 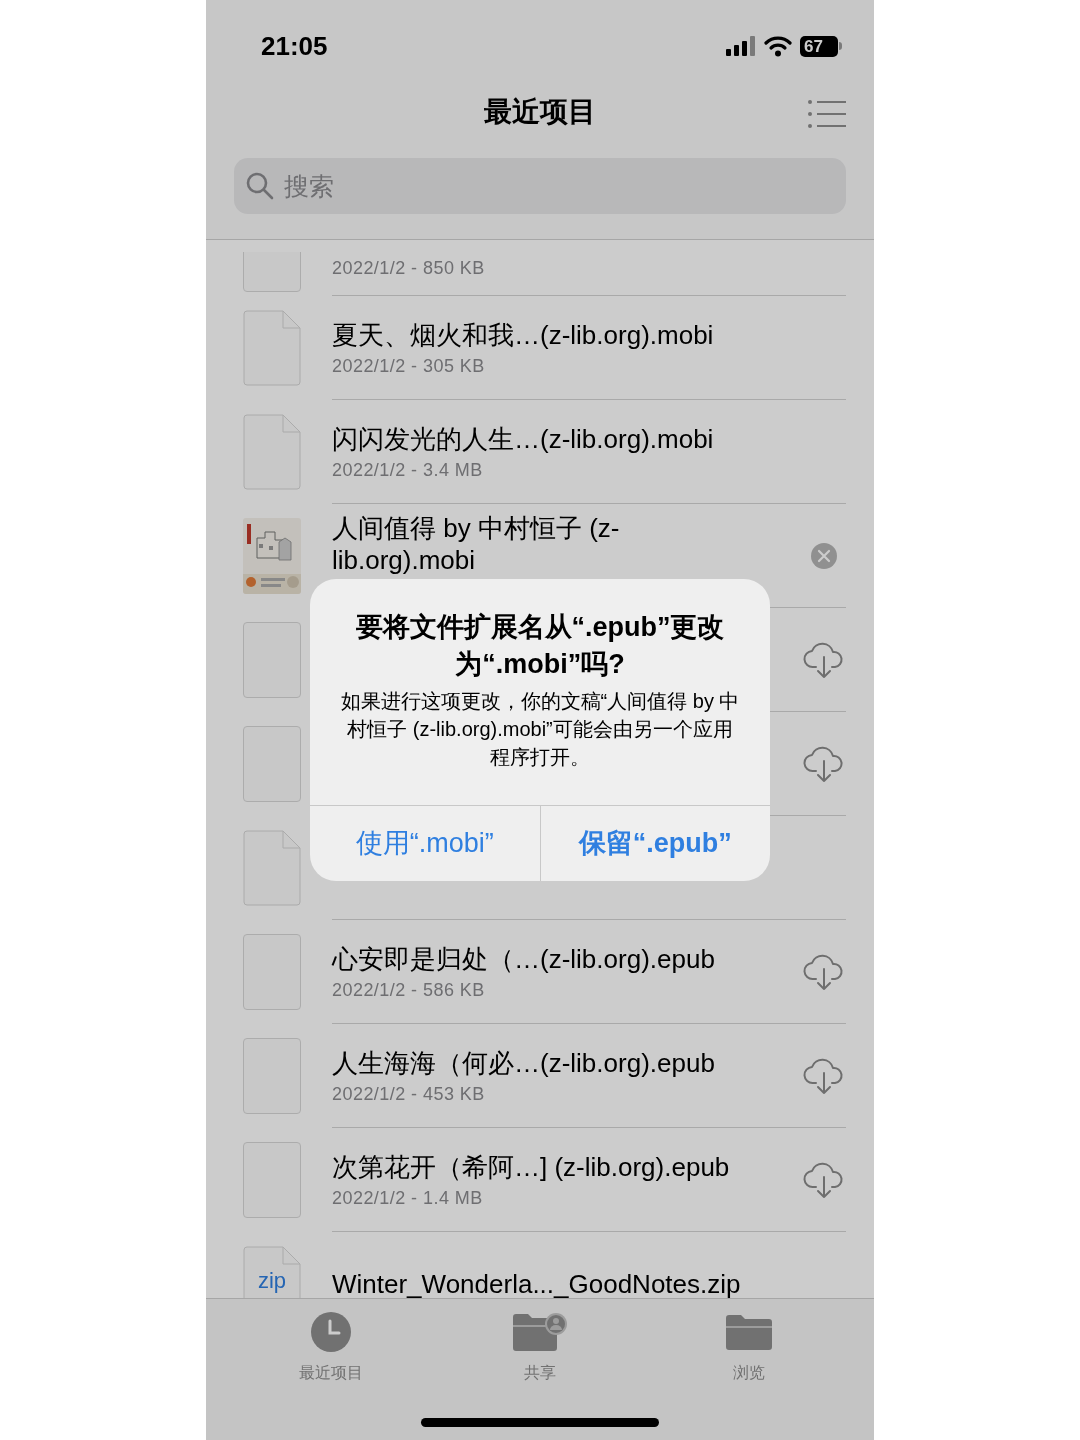 What do you see at coordinates (409, 366) in the screenshot?
I see `file-details: 2022/1/2 - 305 KB` at bounding box center [409, 366].